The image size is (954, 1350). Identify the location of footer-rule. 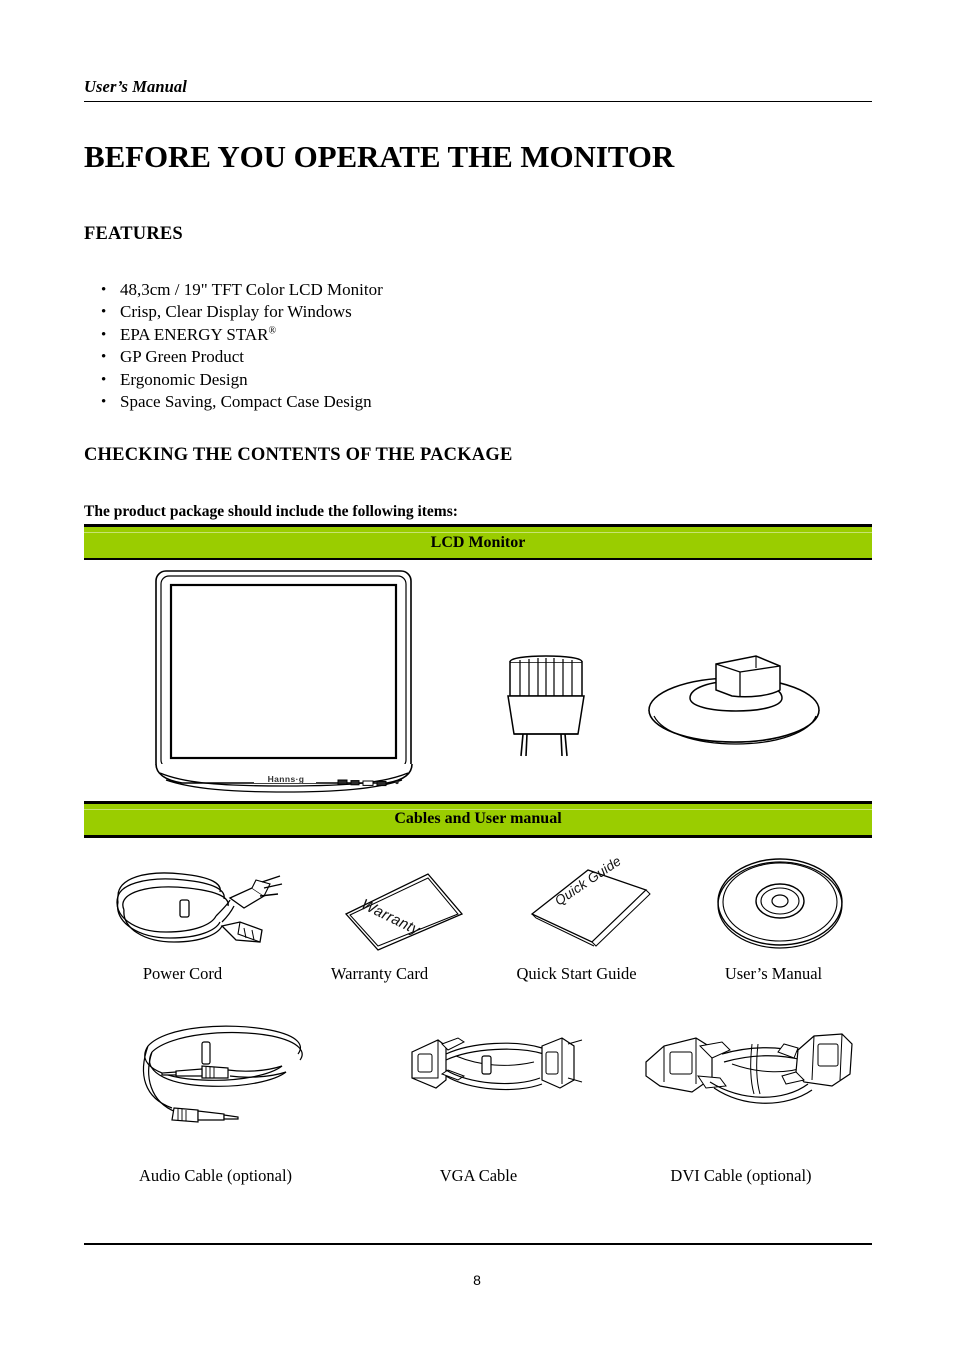
(478, 1244).